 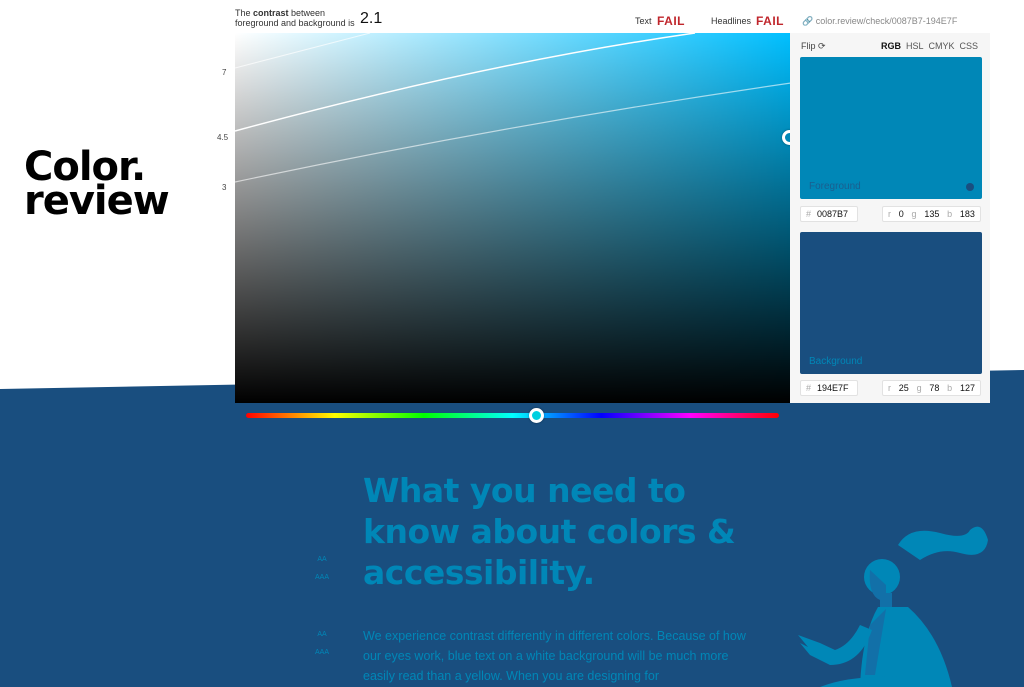 What do you see at coordinates (512, 415) in the screenshot?
I see `hue-slider` at bounding box center [512, 415].